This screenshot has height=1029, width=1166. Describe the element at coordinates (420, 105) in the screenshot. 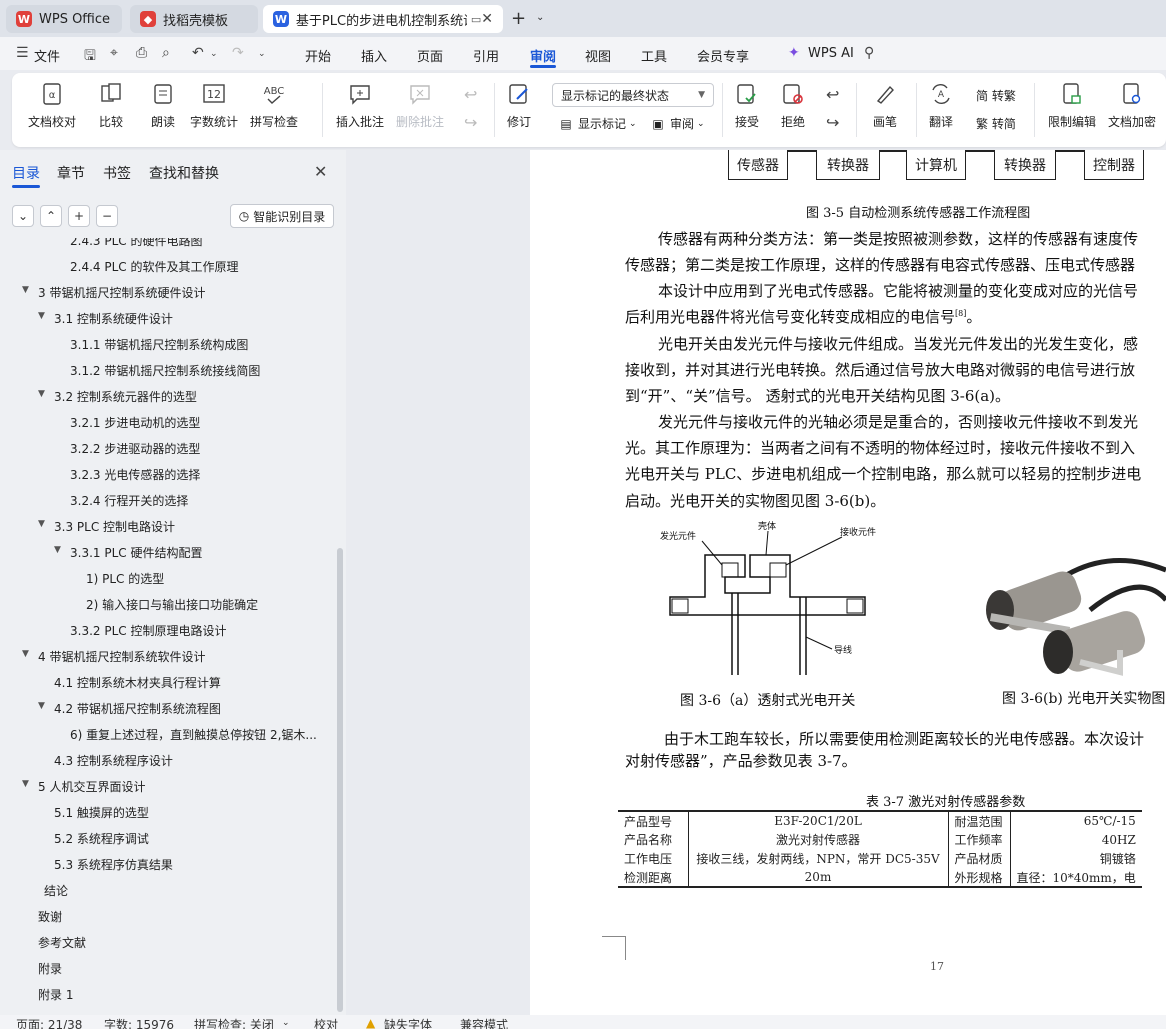

I see `delete-comment-button: 删除批注` at that location.